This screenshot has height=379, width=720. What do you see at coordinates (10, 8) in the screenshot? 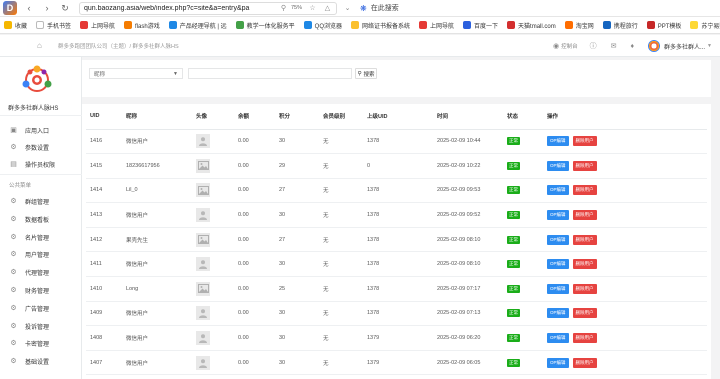
I see `browser-logo-icon: D` at bounding box center [10, 8].